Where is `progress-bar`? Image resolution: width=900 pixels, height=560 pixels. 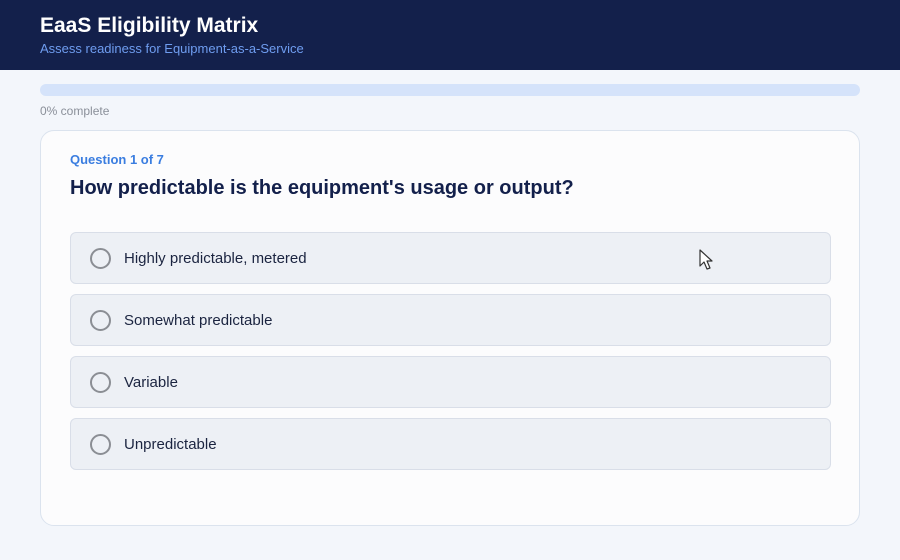 progress-bar is located at coordinates (450, 90).